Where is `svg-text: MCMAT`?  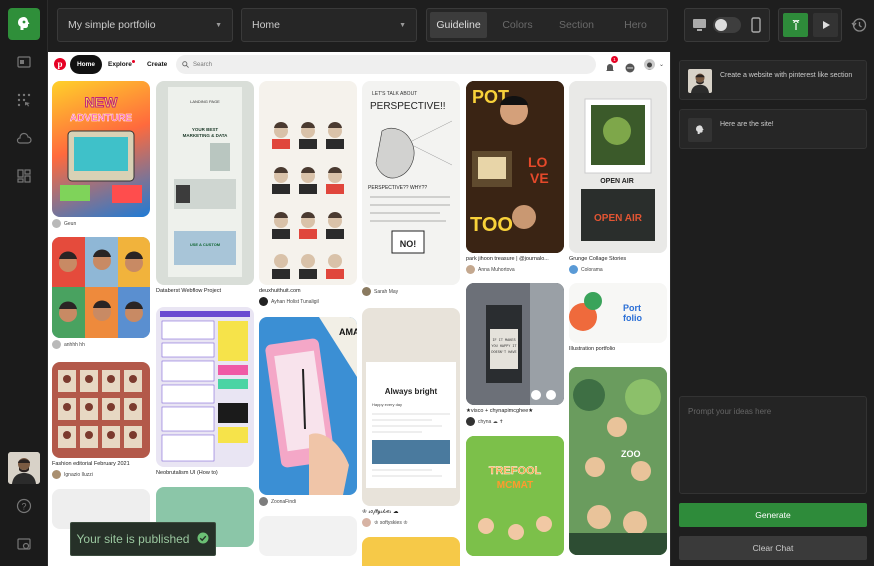
svg-text: MCMAT is located at coordinates (515, 485).